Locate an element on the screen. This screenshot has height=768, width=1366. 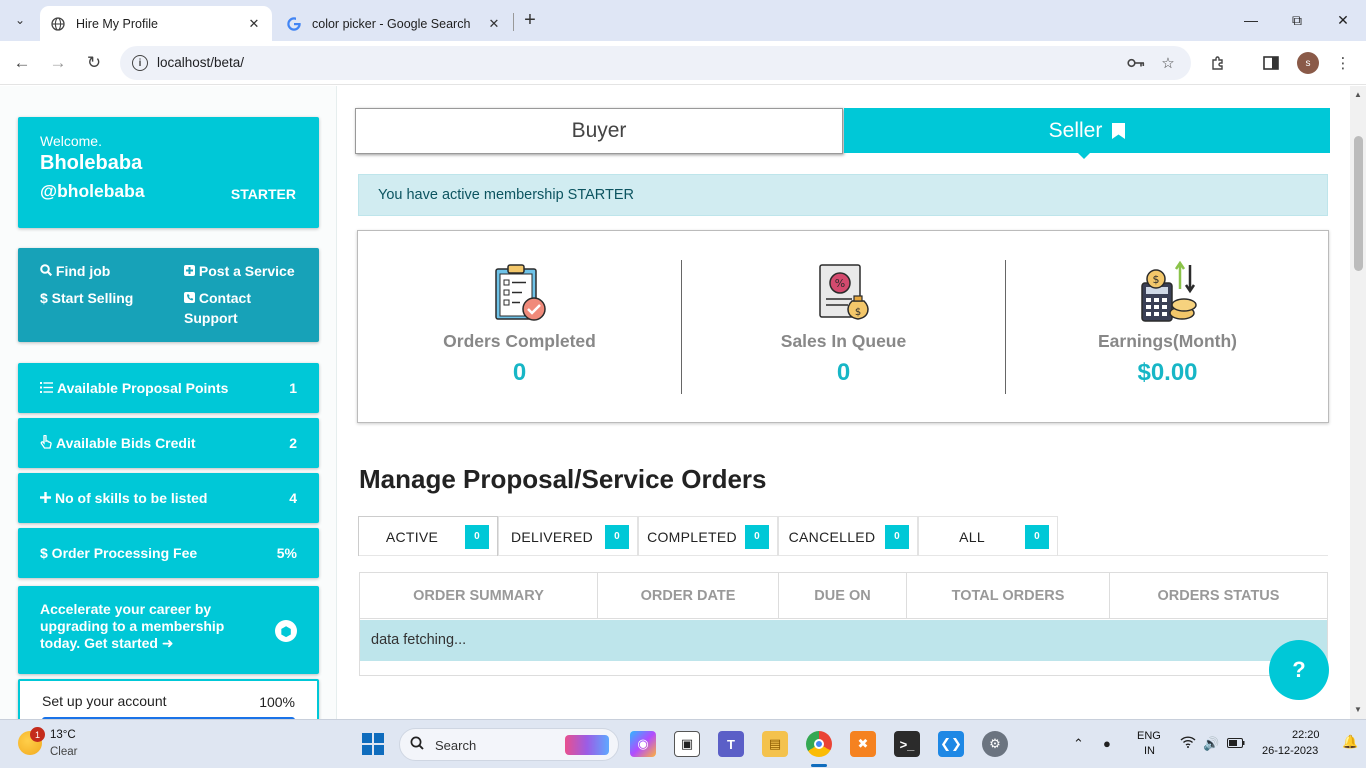
stat-value: 5% is located at coordinates (286, 553).